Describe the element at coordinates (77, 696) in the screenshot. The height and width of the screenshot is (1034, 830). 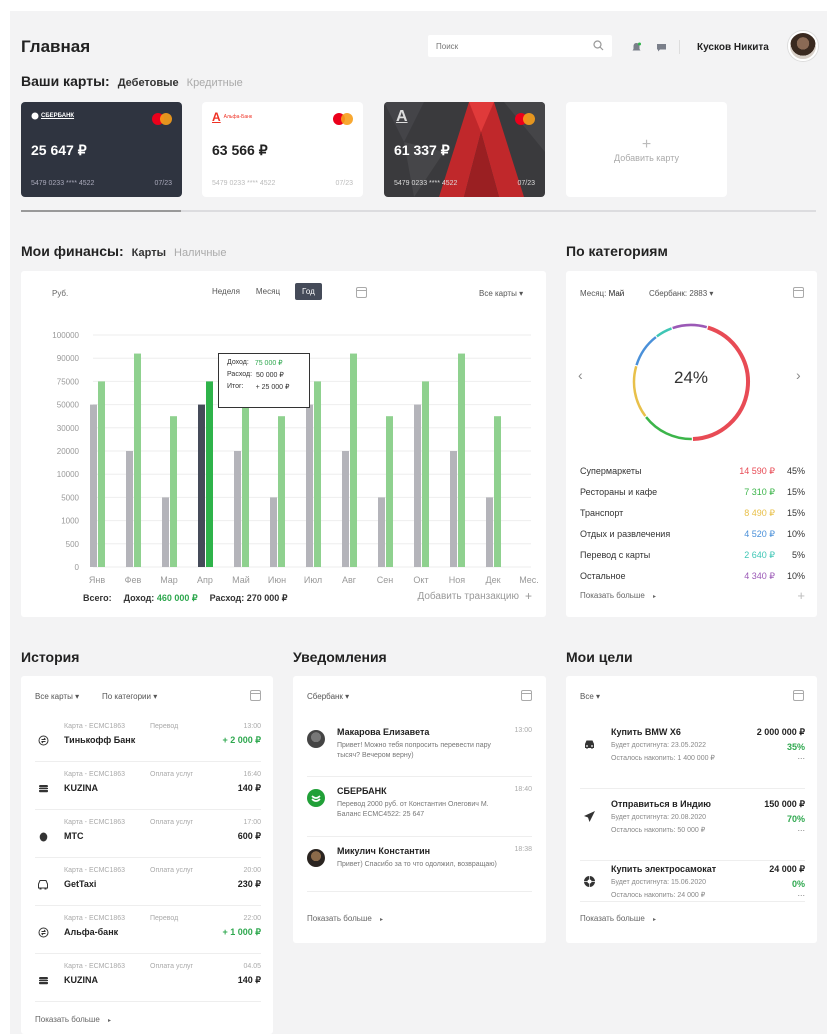
I see `chevron-down-icon: ▾` at that location.